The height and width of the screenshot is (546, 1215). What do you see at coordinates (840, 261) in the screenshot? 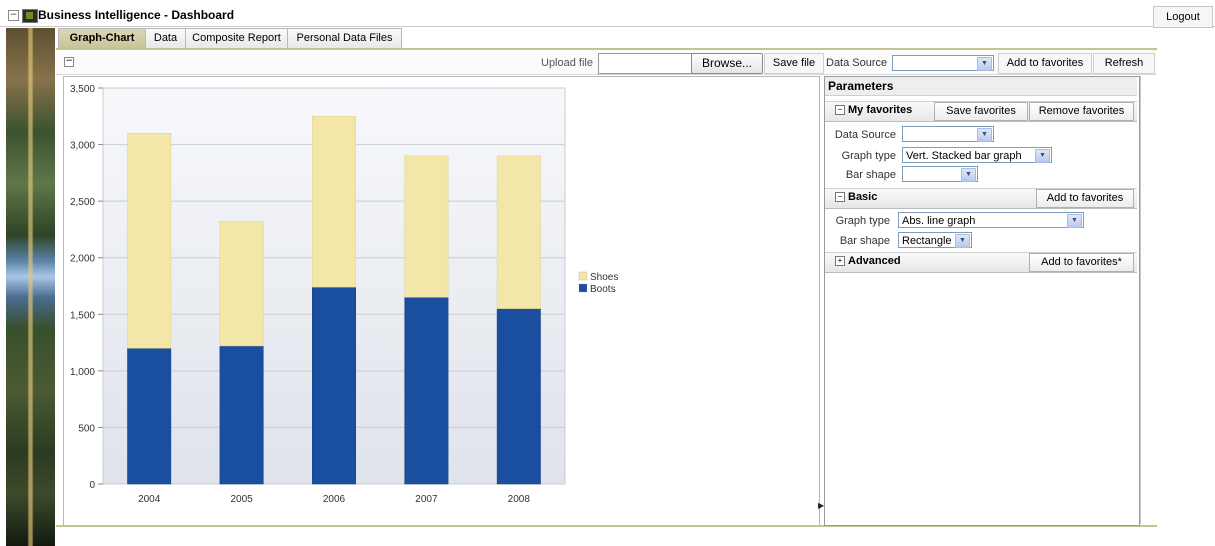
I see `expand-icon: +` at bounding box center [840, 261].